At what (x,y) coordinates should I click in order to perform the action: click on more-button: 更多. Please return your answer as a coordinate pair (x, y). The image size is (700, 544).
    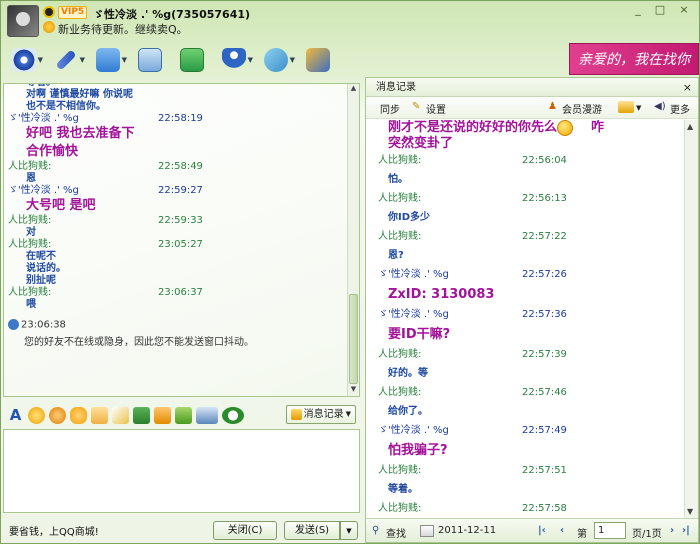
    Looking at the image, I should click on (680, 108).